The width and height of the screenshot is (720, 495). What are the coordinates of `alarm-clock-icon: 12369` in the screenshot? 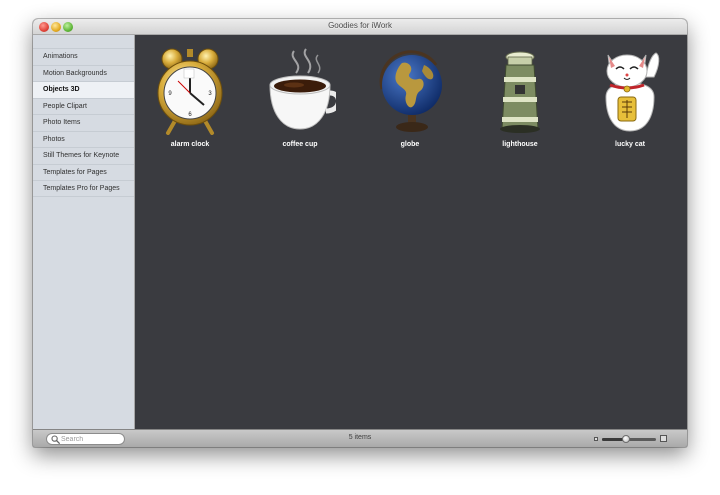 It's located at (190, 91).